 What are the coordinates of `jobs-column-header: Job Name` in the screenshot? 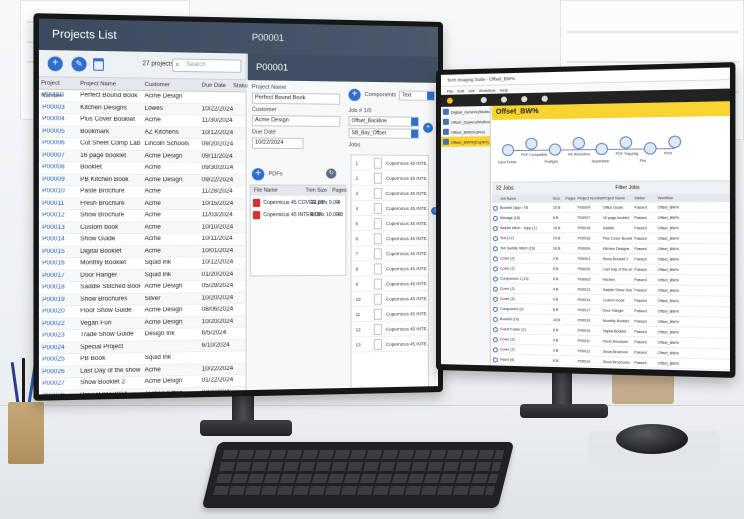 It's located at (508, 199).